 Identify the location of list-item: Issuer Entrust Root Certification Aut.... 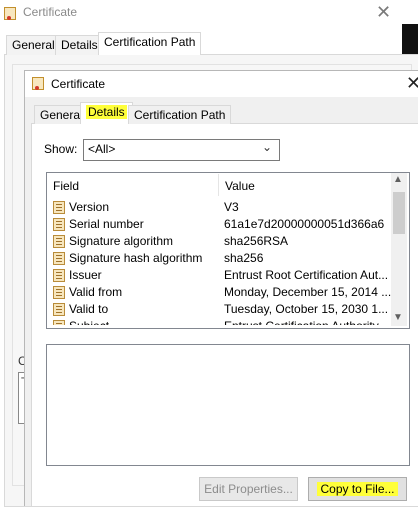
(221, 275).